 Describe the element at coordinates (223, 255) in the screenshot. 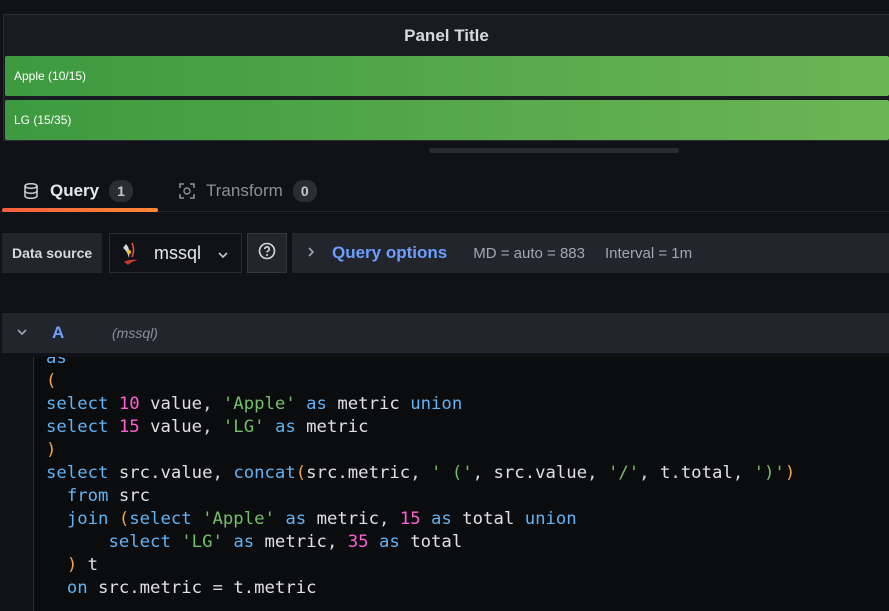

I see `chevron-down-icon` at that location.